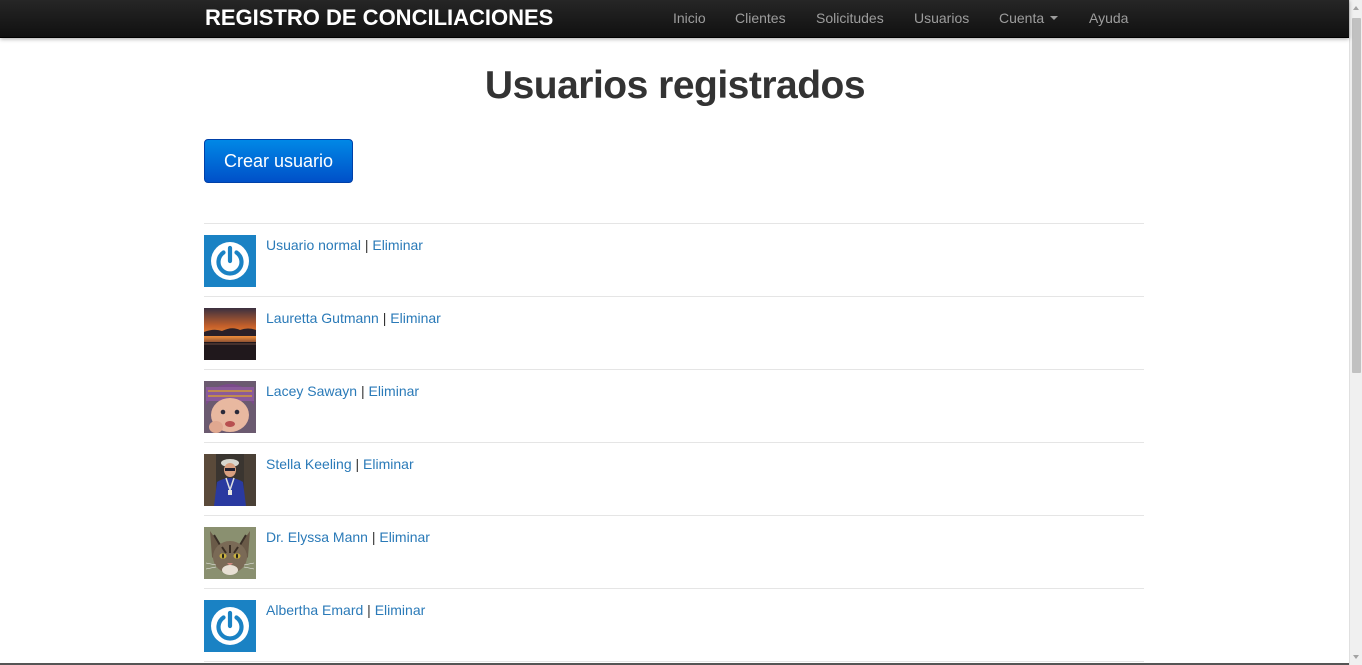  What do you see at coordinates (1356, 657) in the screenshot?
I see `scroll-down-arrow-icon` at bounding box center [1356, 657].